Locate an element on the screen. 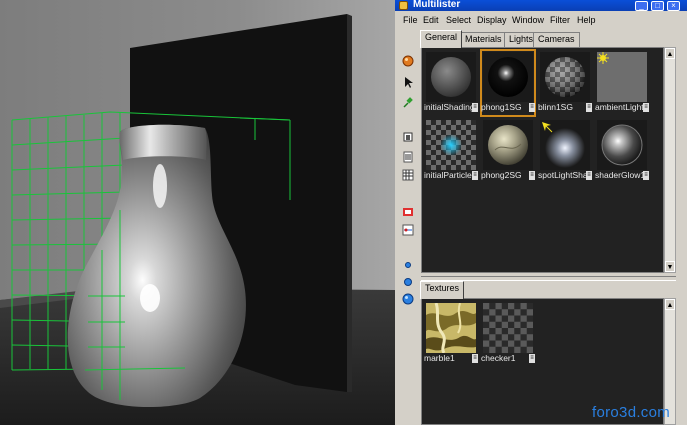 The height and width of the screenshot is (425, 687). tool-strip is located at coordinates (408, 227).